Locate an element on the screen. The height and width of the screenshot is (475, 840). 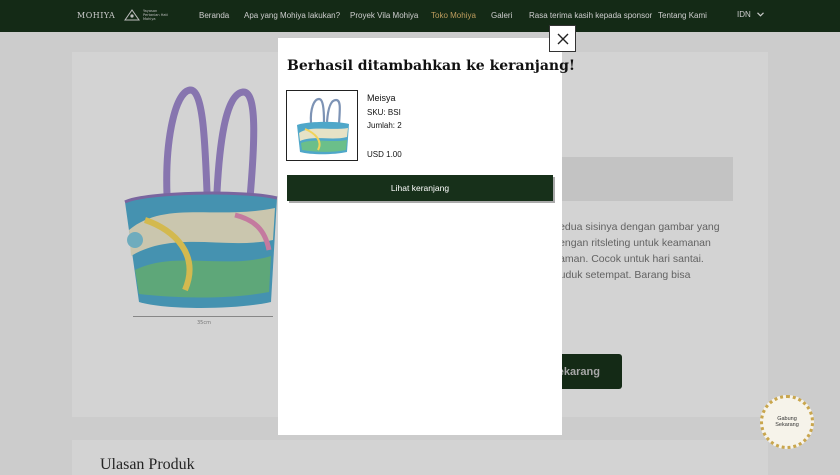
product-quantity: Jumlah: 2 is located at coordinates (384, 125).